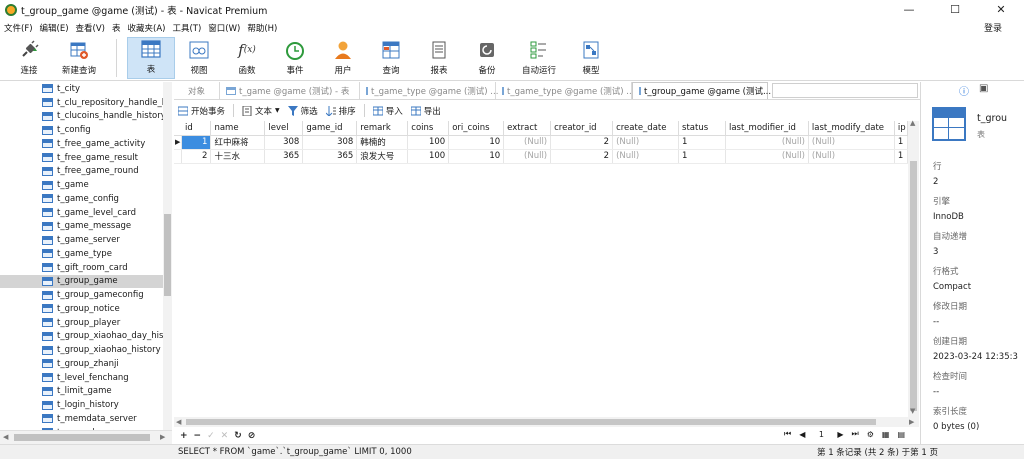 This screenshot has height=459, width=1024. Describe the element at coordinates (85, 268) in the screenshot. I see `tree-item-table: t_gift_room_card` at that location.